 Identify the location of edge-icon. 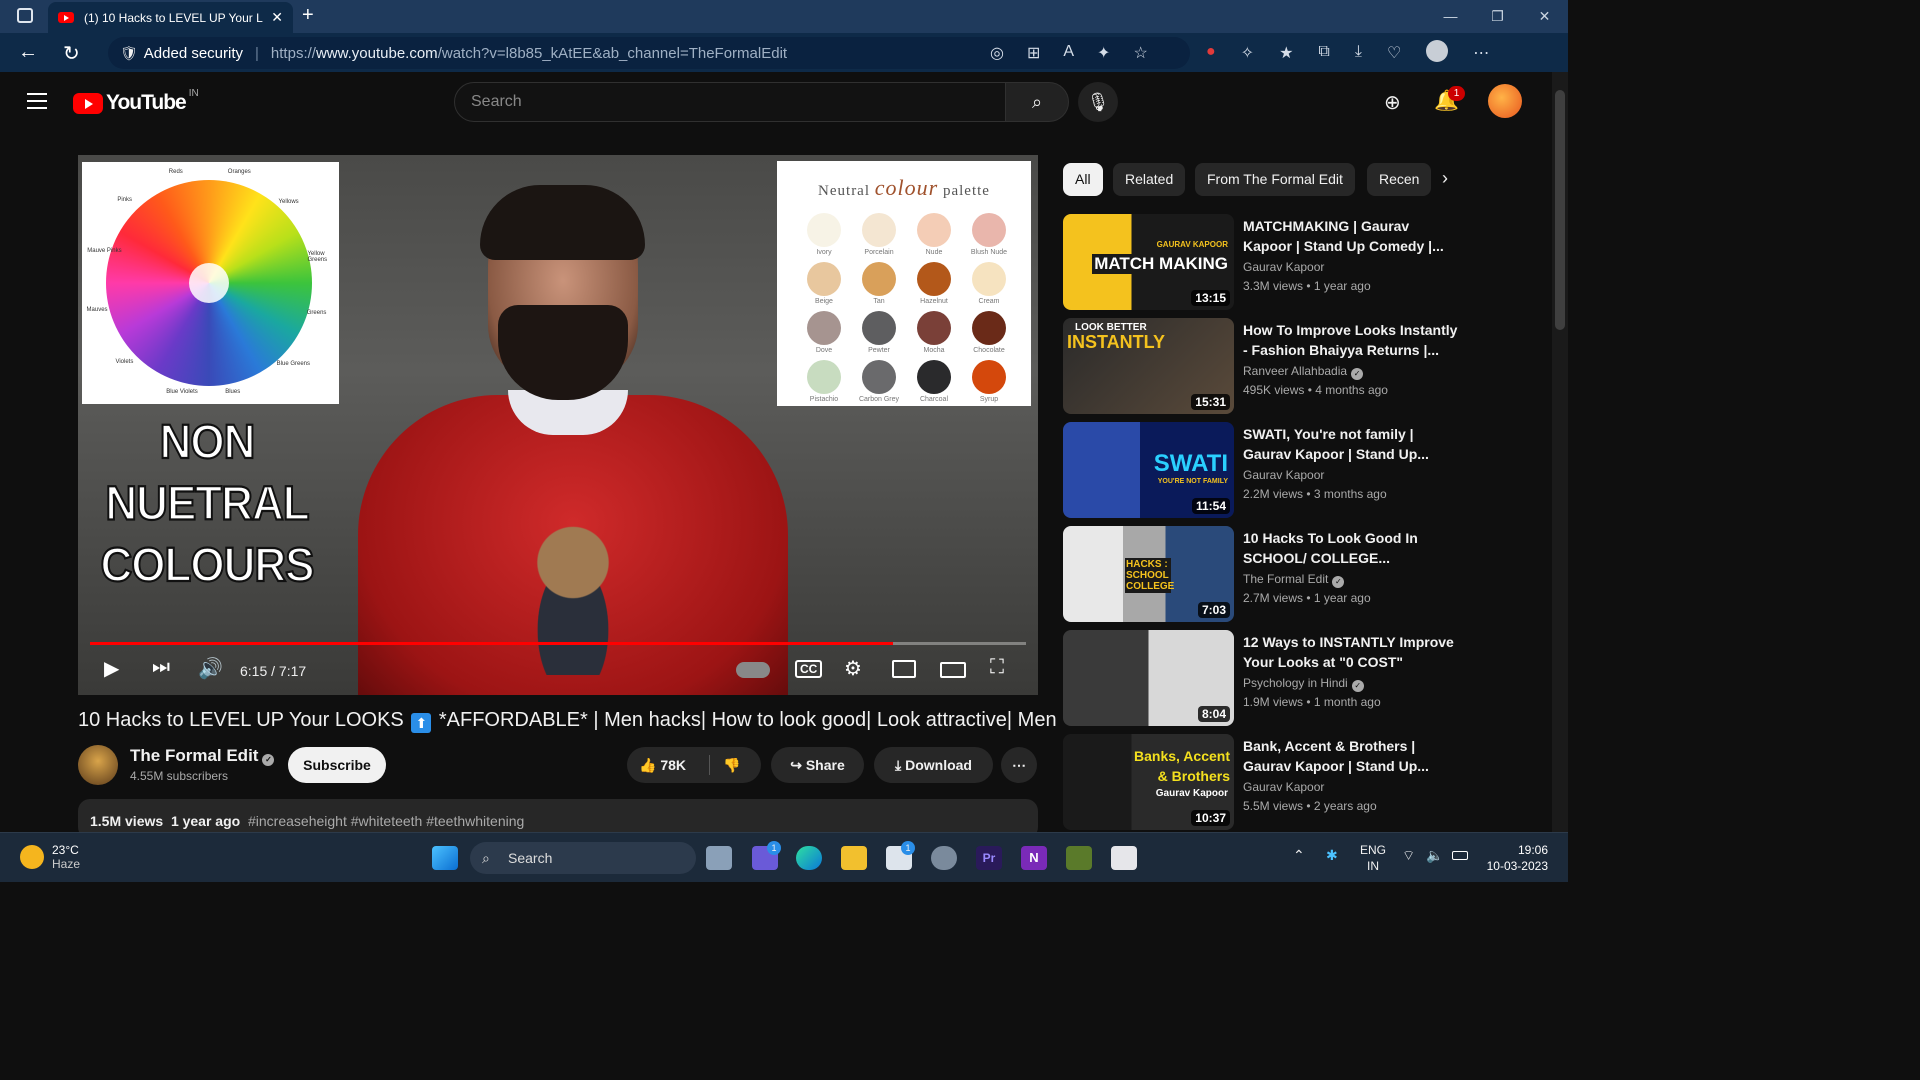
(809, 858).